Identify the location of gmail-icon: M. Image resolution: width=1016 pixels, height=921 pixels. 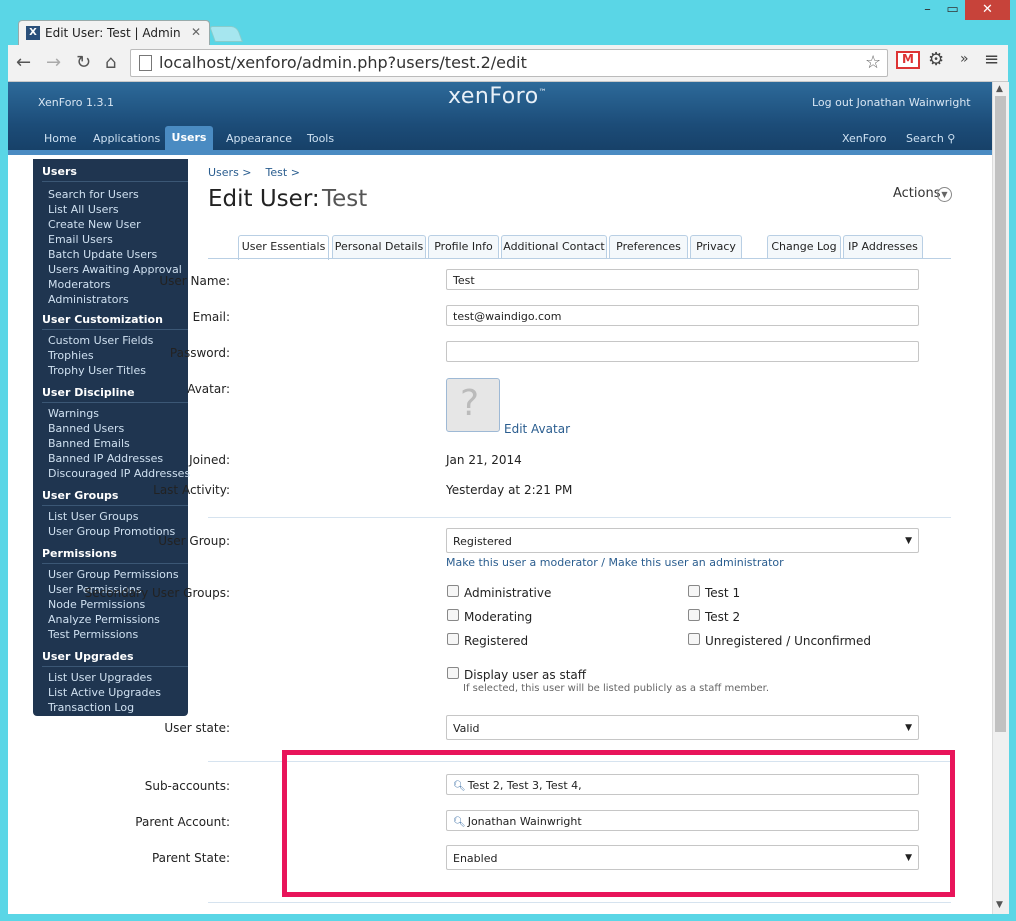
(908, 60).